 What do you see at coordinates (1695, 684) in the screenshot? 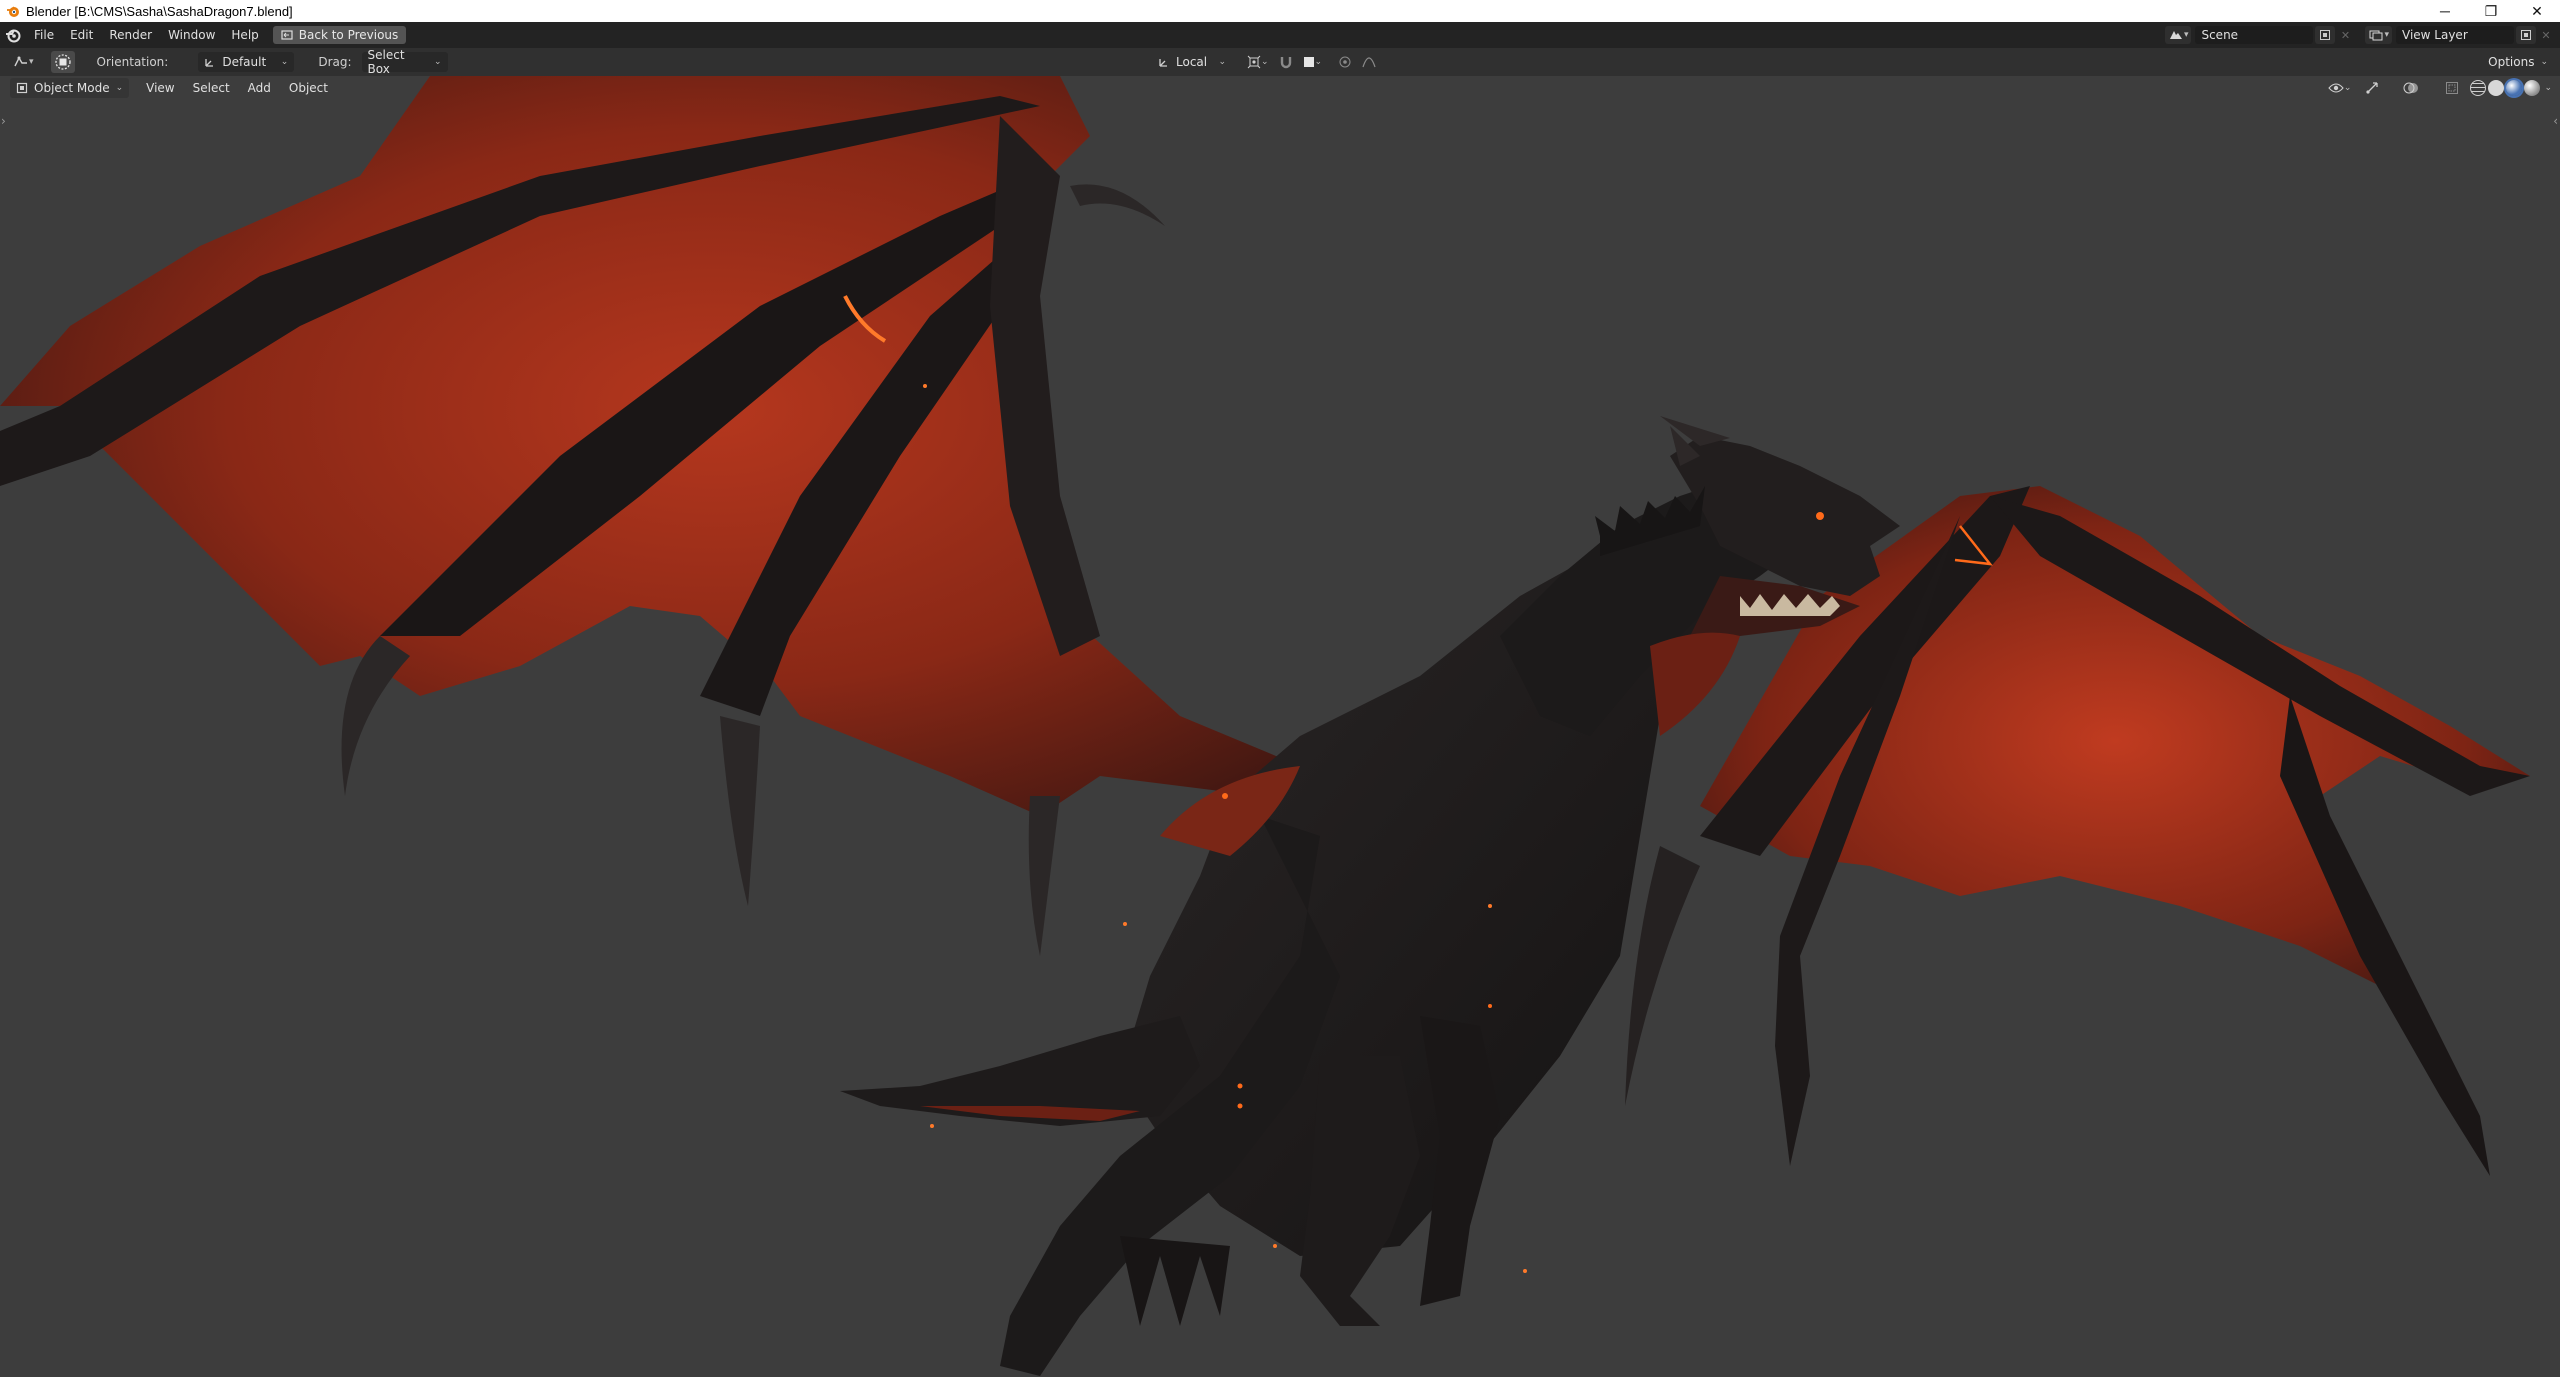
I see `body-glow` at bounding box center [1695, 684].